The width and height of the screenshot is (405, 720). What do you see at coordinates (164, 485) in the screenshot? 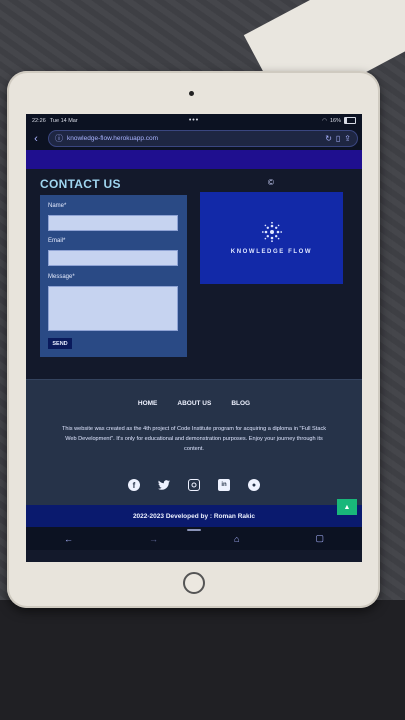
I see `twitter-icon` at bounding box center [164, 485].